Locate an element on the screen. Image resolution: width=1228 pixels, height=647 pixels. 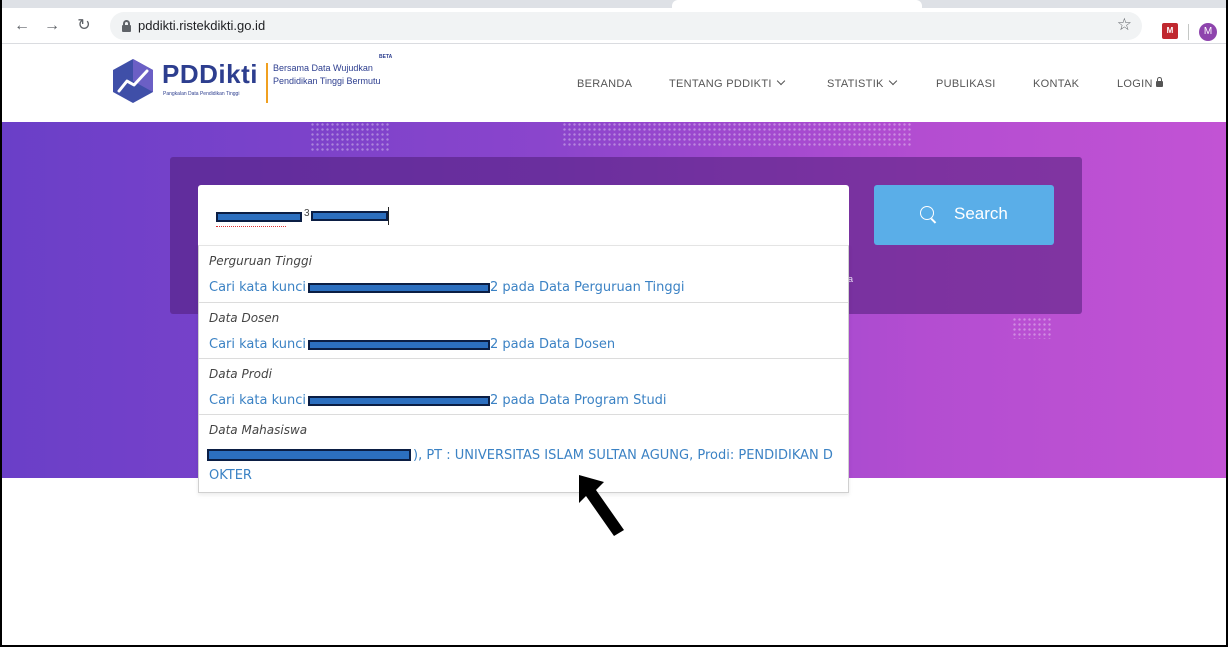
annotation-arrow-icon is located at coordinates (601, 505).